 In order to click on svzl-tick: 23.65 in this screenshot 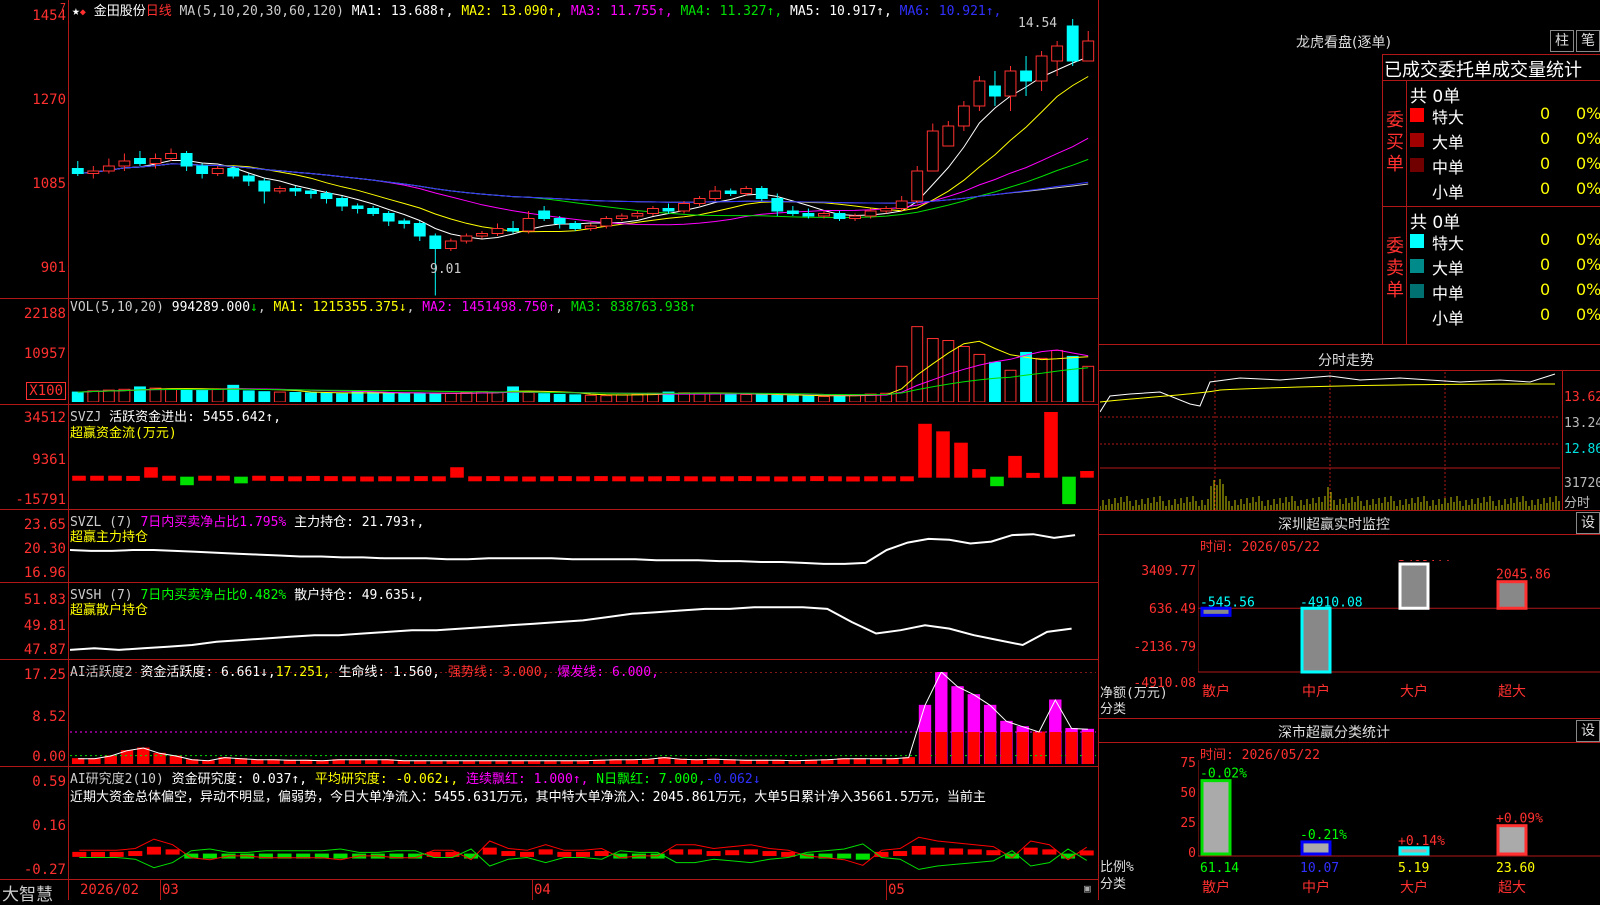, I will do `click(44, 525)`.